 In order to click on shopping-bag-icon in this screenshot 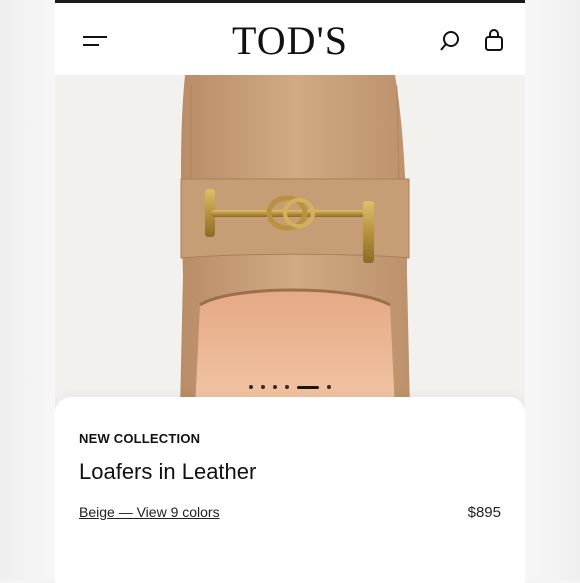, I will do `click(494, 40)`.